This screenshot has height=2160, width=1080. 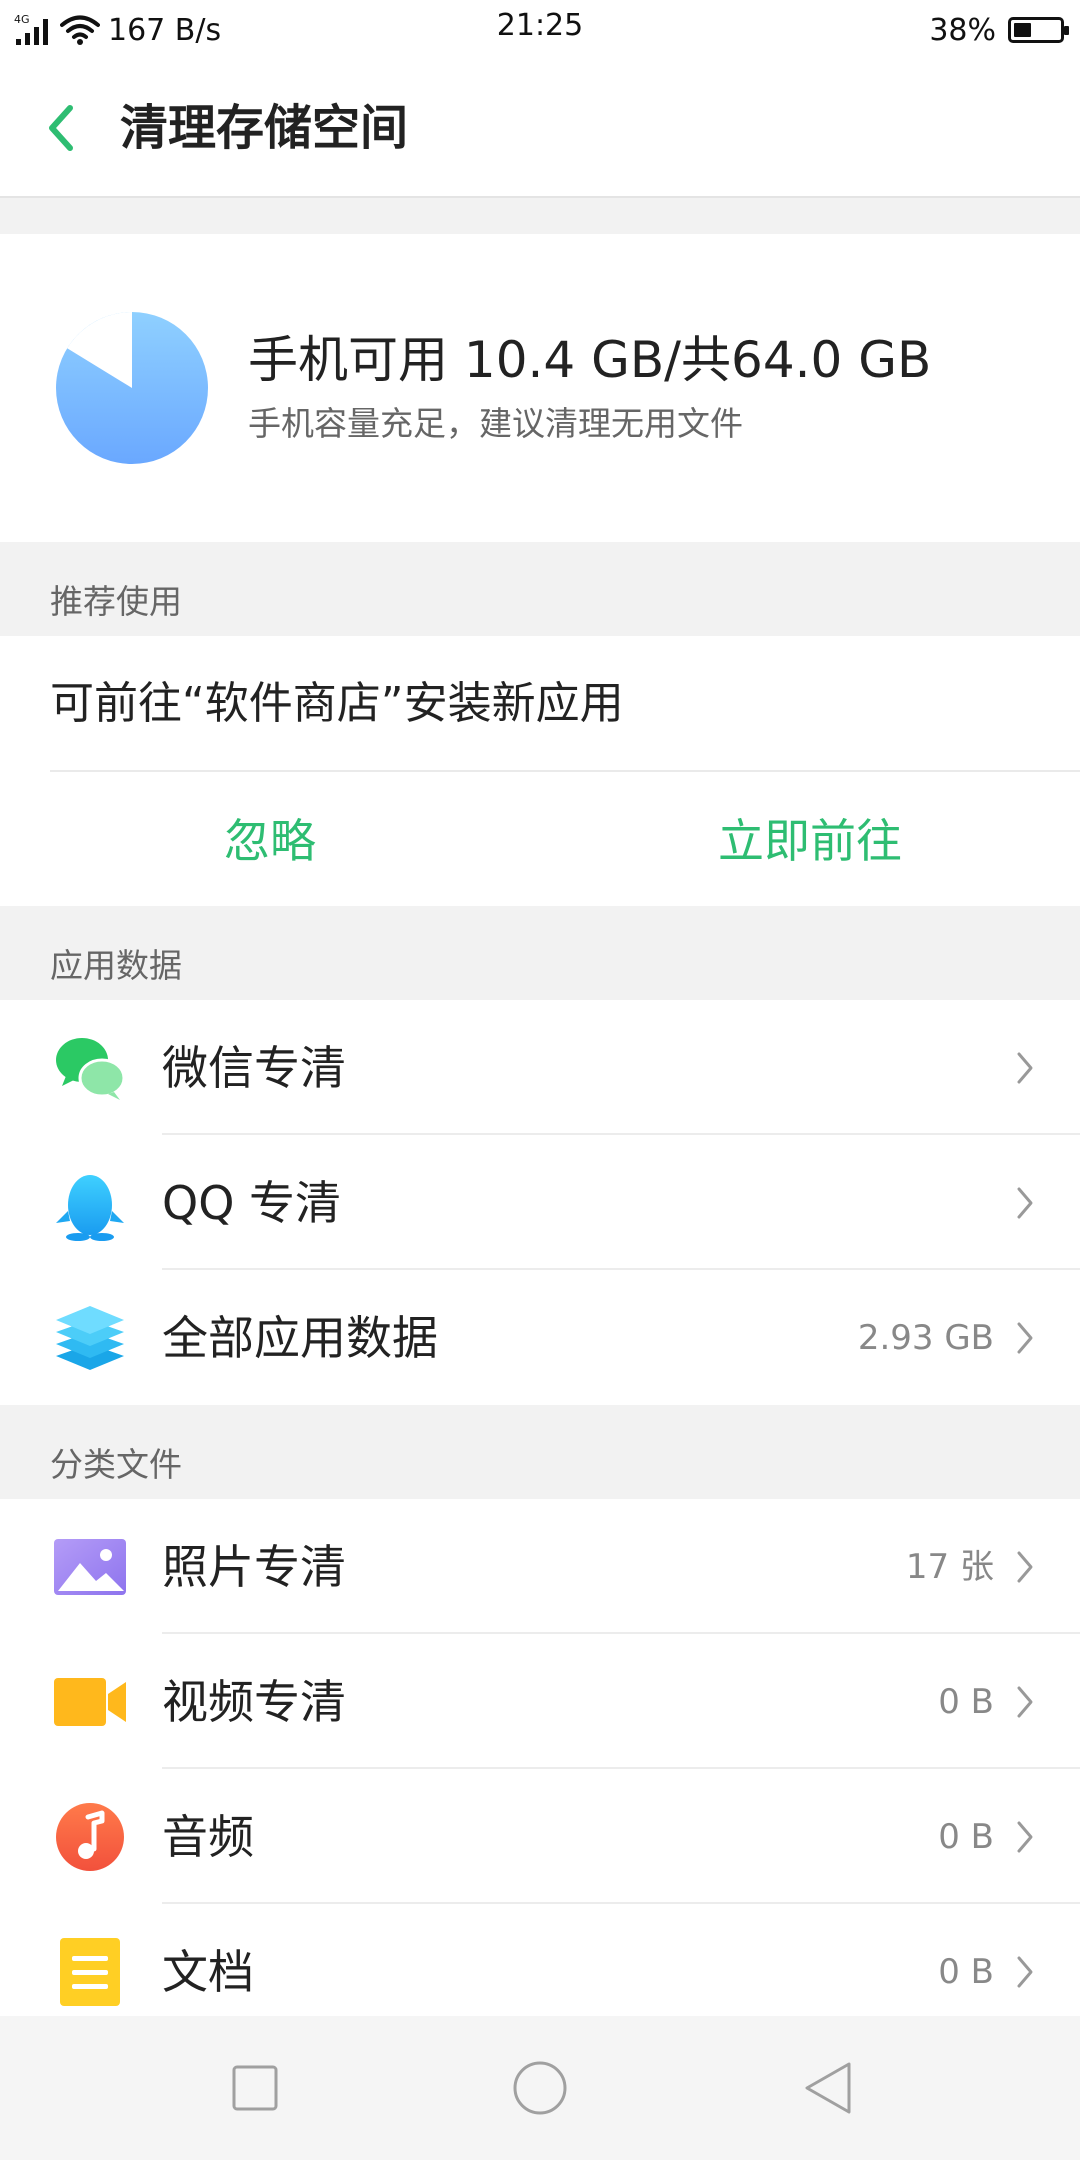 What do you see at coordinates (255, 2088) in the screenshot?
I see `recents-square-icon` at bounding box center [255, 2088].